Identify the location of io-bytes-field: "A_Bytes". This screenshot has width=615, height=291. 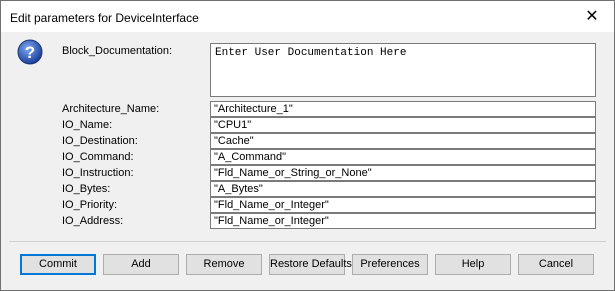
(403, 189).